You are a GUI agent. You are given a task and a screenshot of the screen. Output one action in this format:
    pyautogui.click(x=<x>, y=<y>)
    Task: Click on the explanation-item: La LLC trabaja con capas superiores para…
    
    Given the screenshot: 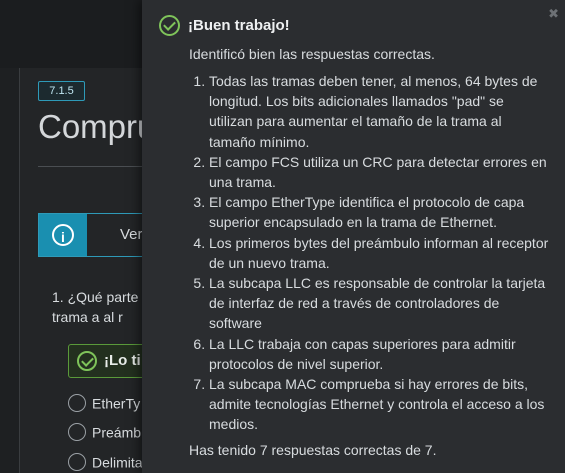 What is the action you would take?
    pyautogui.click(x=379, y=354)
    